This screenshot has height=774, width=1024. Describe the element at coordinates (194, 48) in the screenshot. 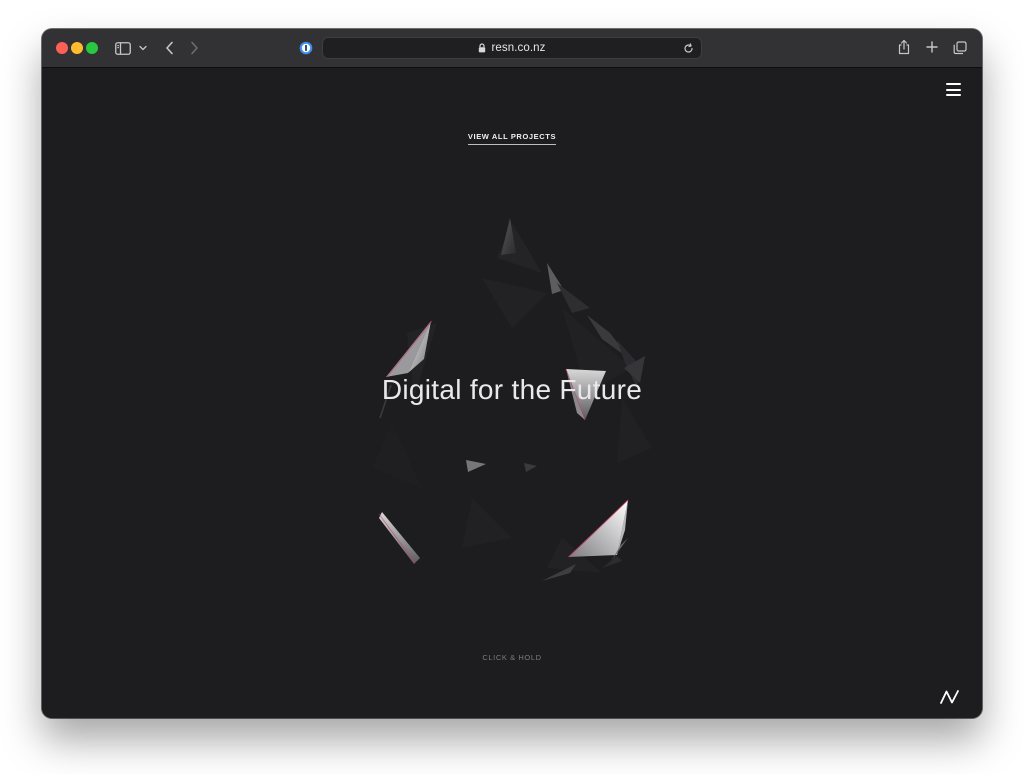

I see `forward-arrow-icon` at that location.